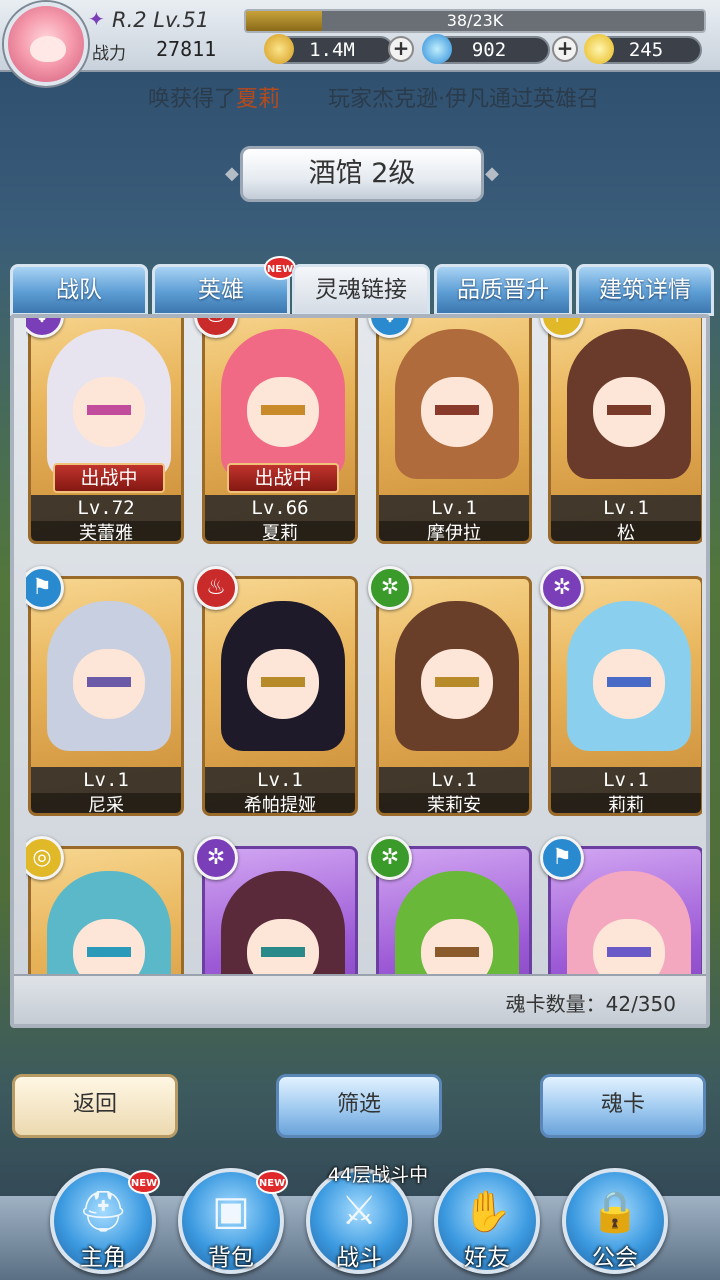 The height and width of the screenshot is (1280, 720). I want to click on hero-card: Lv.1 摩伊拉, so click(454, 431).